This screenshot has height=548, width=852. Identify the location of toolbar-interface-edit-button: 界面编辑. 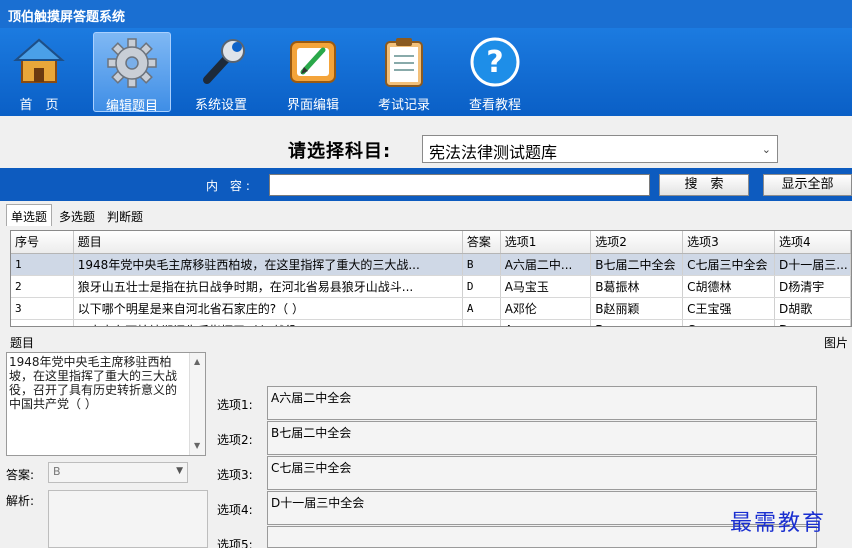
(313, 72).